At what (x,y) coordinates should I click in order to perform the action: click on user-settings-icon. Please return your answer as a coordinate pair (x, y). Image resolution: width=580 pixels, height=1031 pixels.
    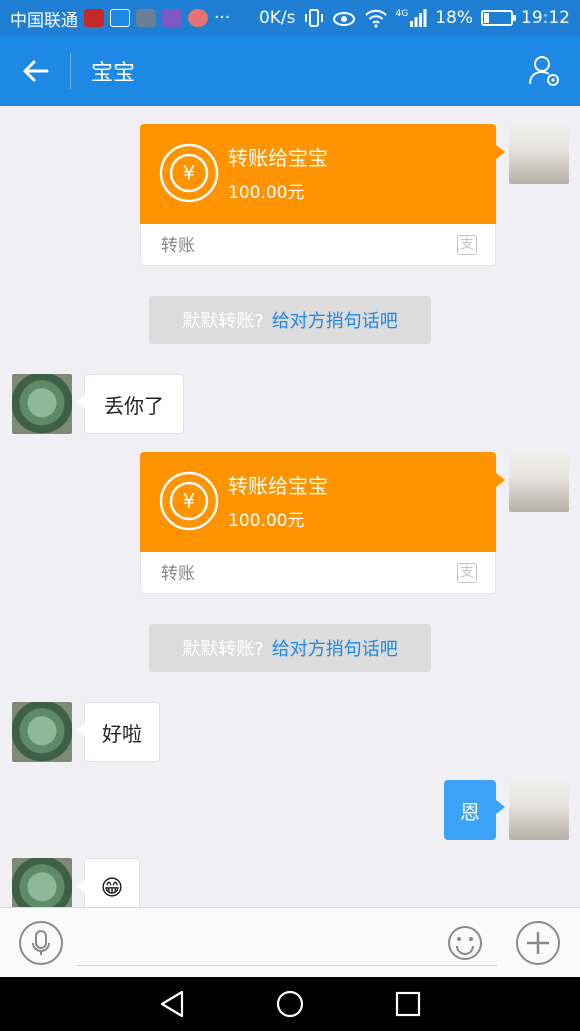
    Looking at the image, I should click on (544, 71).